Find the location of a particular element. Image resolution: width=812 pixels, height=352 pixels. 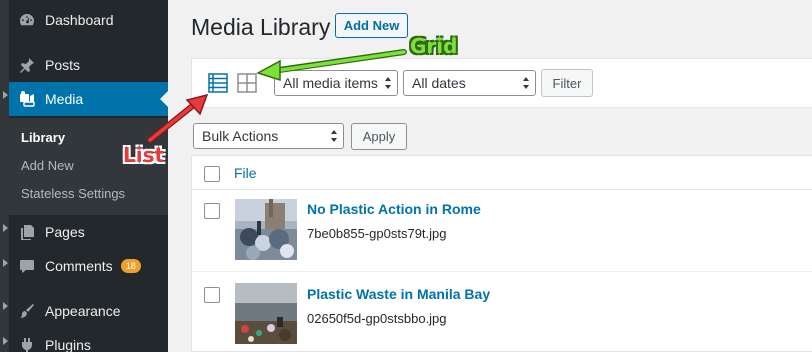

sidebar-item-media: Media is located at coordinates (84, 99).